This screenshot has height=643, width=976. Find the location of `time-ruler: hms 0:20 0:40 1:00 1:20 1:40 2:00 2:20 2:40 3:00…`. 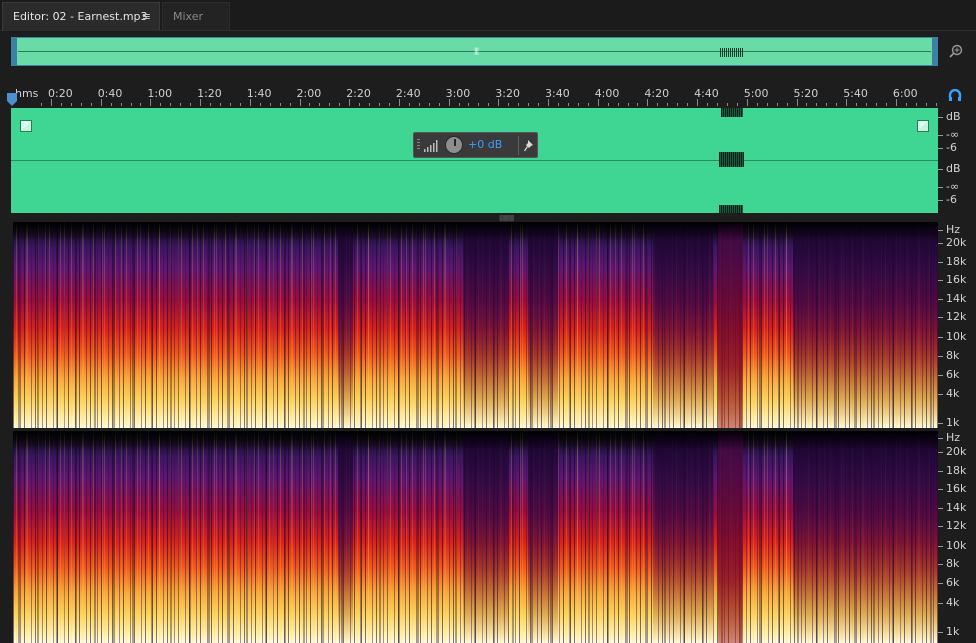

time-ruler: hms 0:20 0:40 1:00 1:20 1:40 2:00 2:20 2:40 3:00… is located at coordinates (474, 96).